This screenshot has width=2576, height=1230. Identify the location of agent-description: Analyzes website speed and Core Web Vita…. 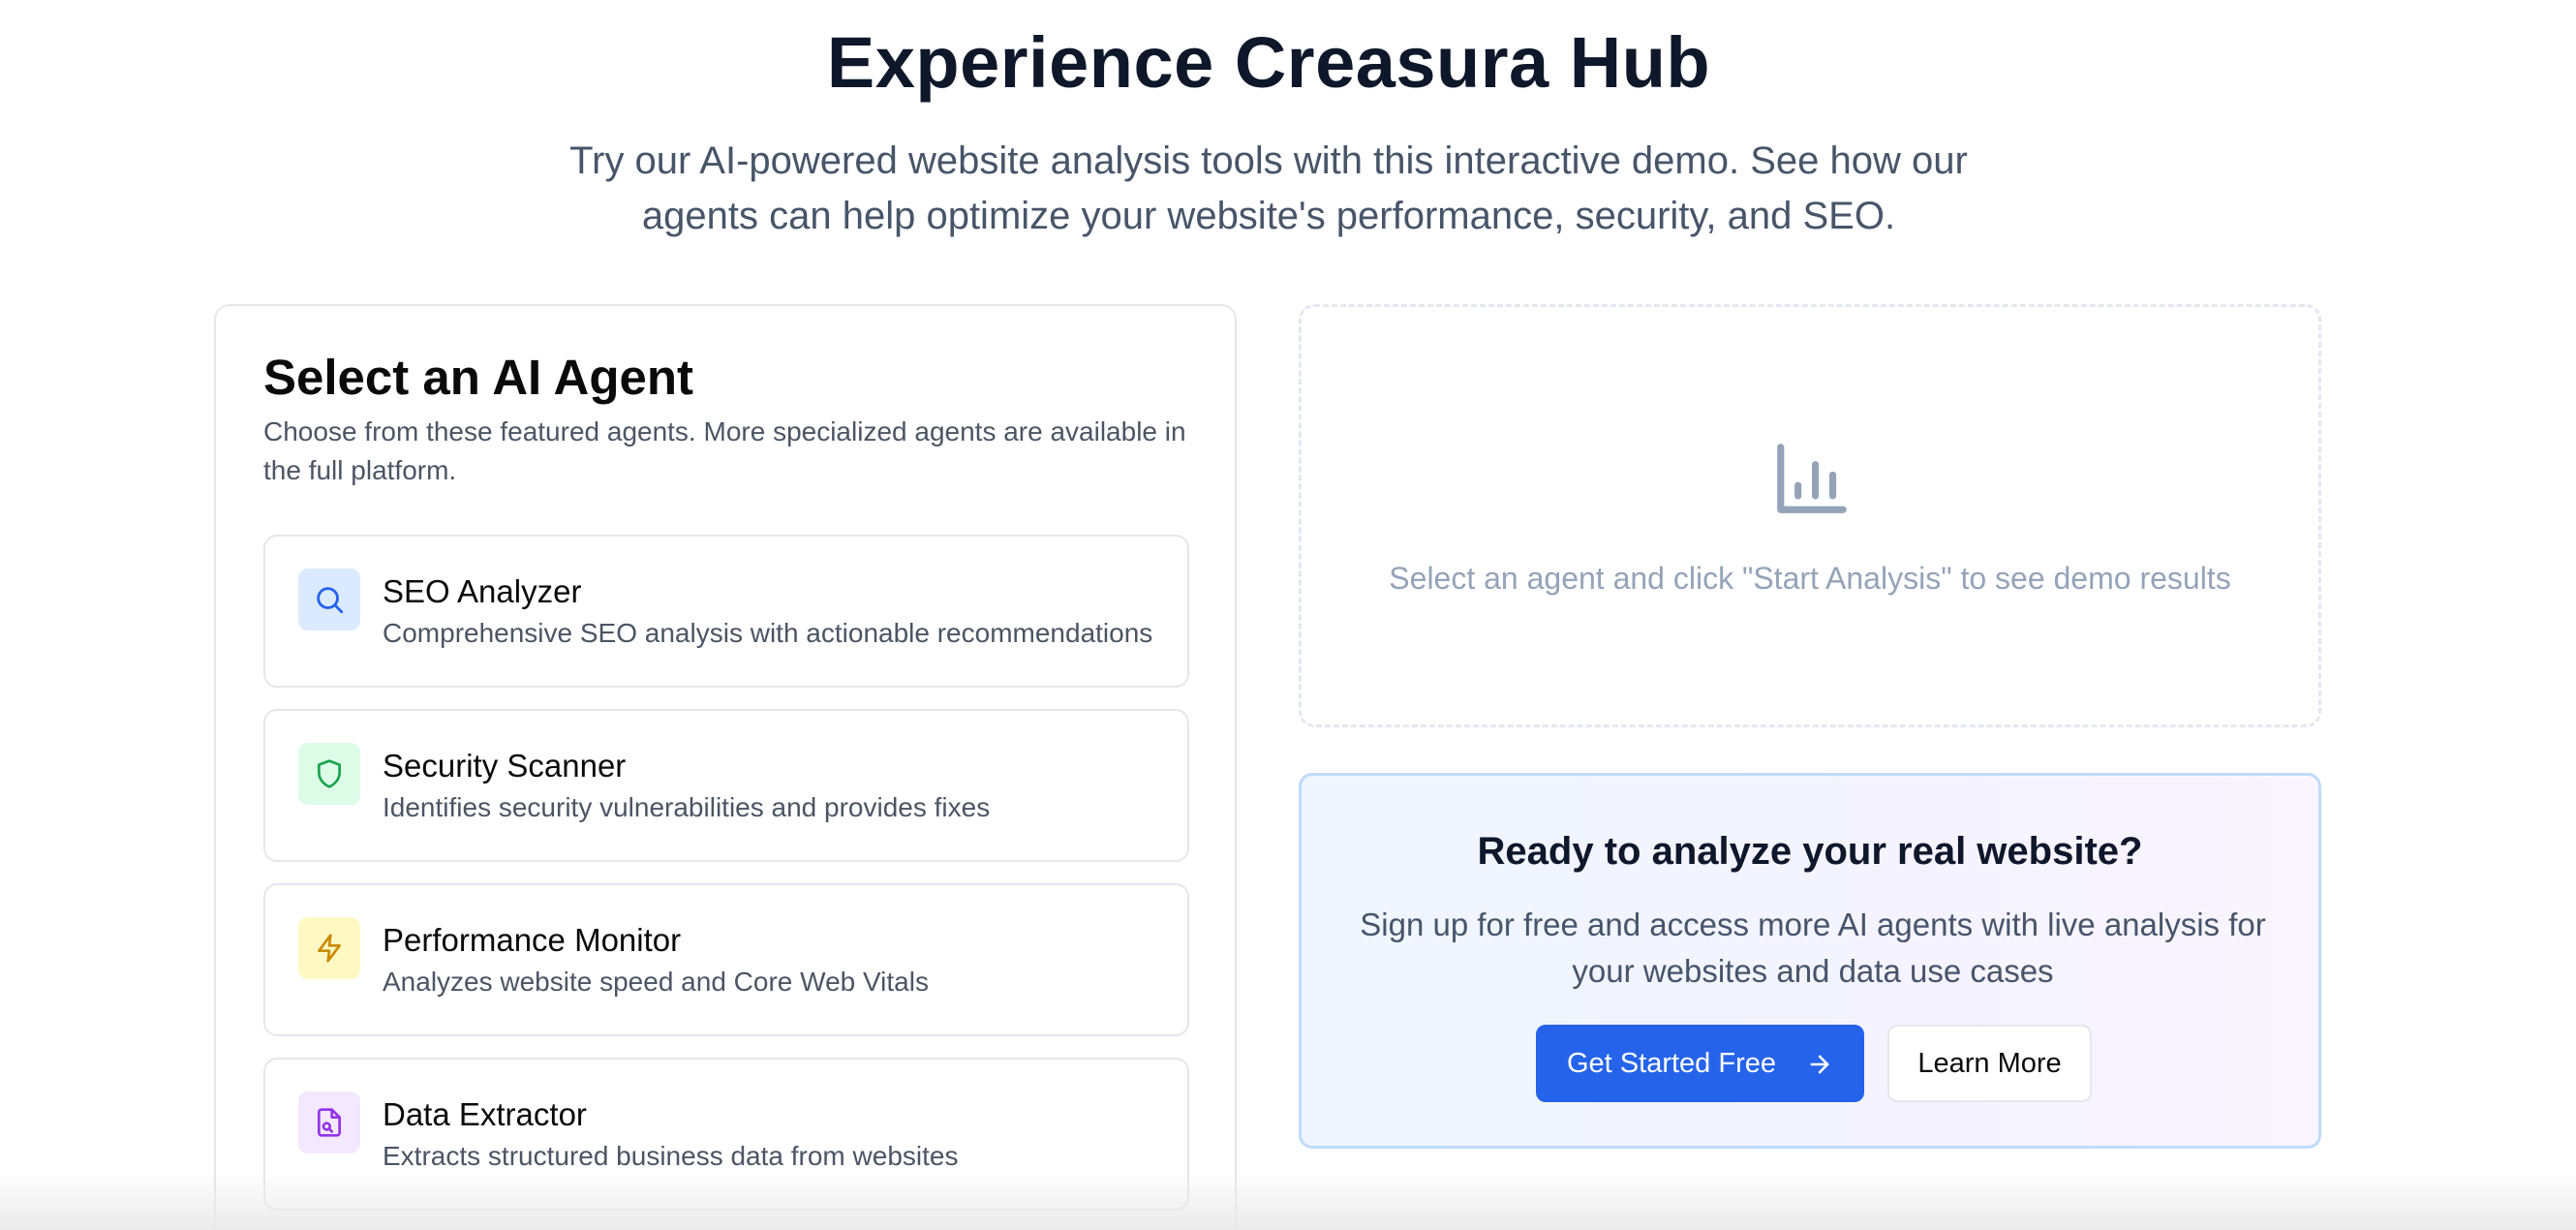
(656, 982).